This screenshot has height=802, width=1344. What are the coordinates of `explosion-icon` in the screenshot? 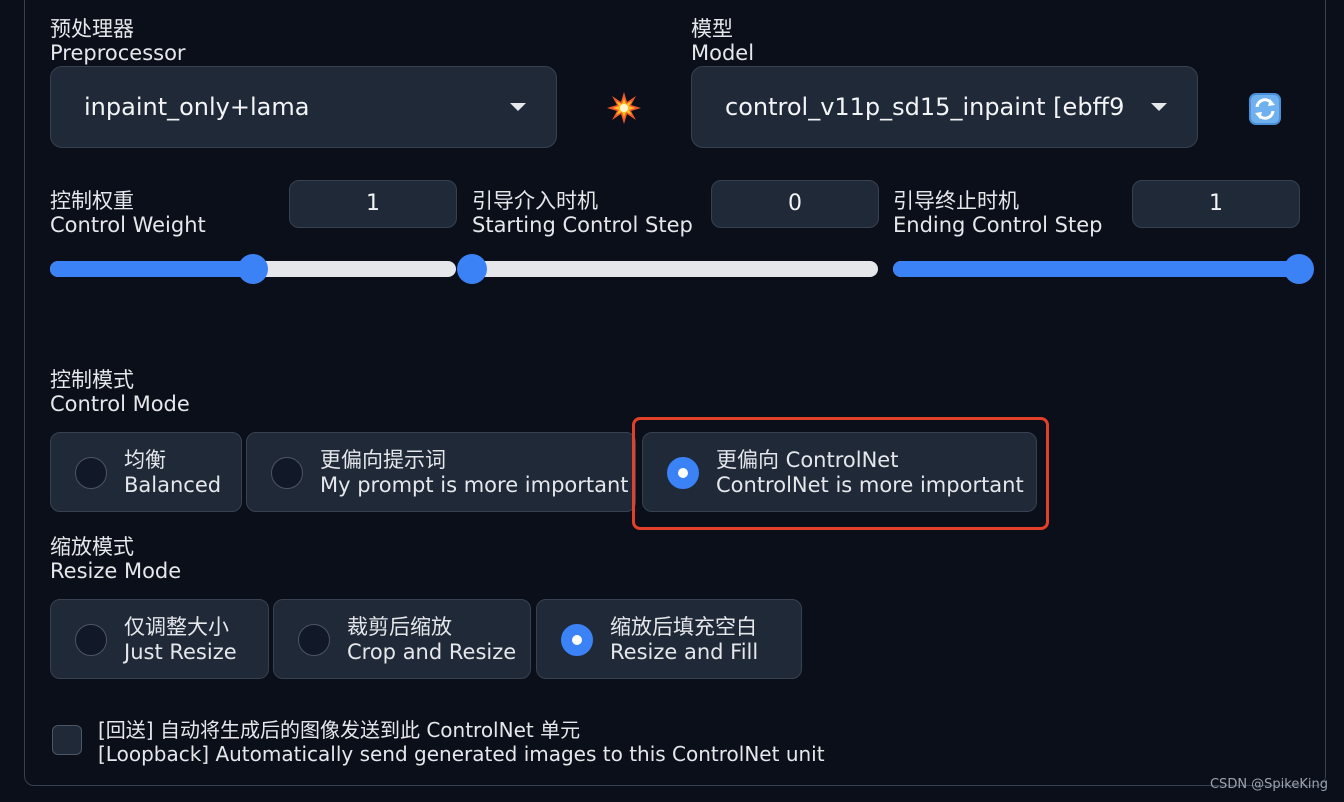 It's located at (624, 108).